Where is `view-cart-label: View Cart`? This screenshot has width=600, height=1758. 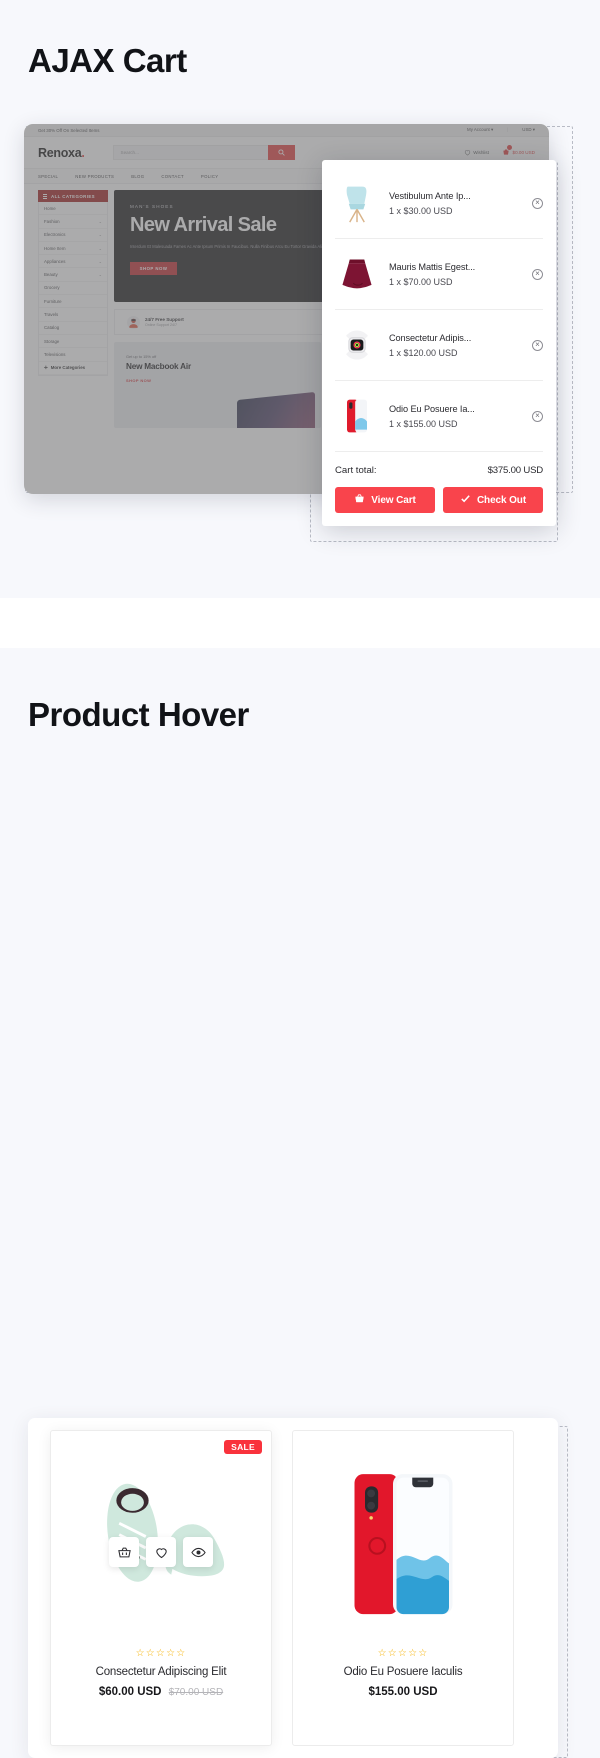
view-cart-label: View Cart is located at coordinates (393, 500).